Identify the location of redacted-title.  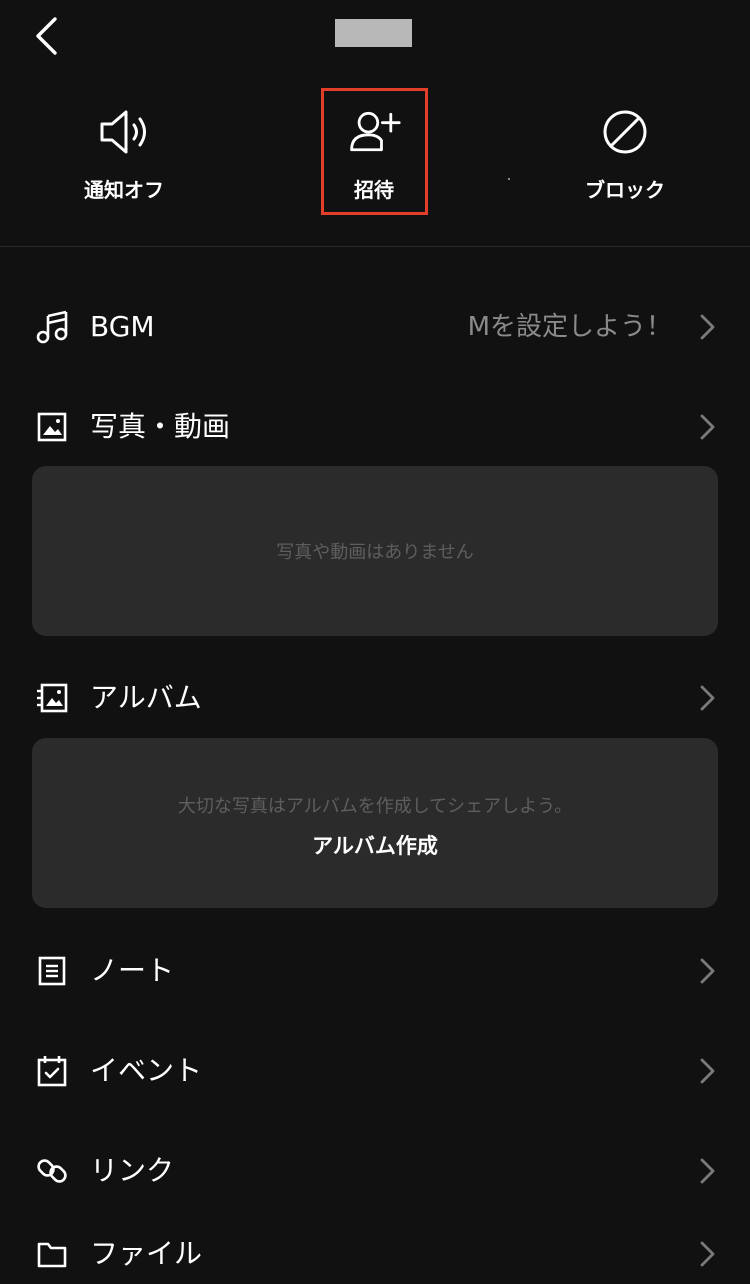
(373, 33).